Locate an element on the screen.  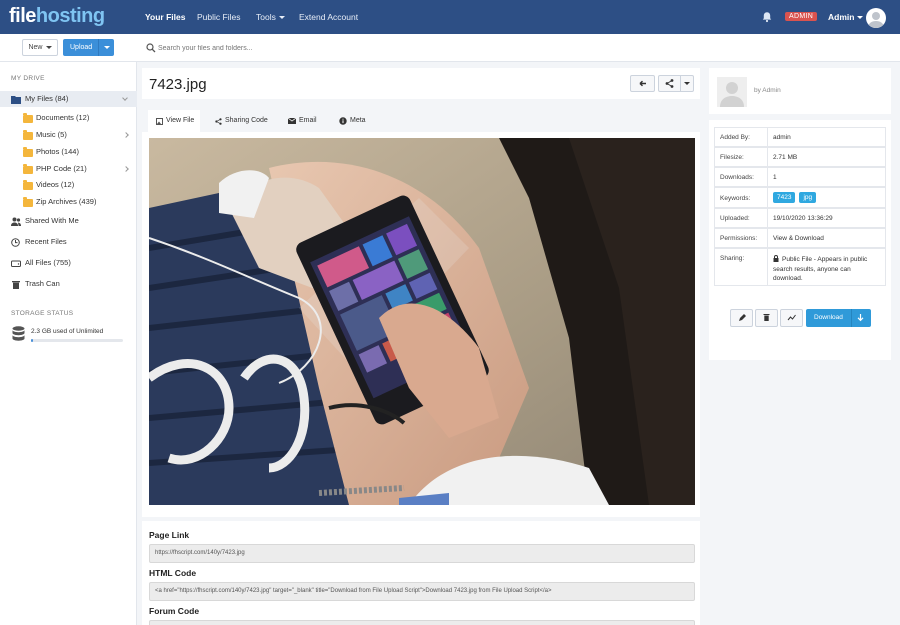
detail-row: Keywords: 7423 jpg is located at coordinates (800, 197).